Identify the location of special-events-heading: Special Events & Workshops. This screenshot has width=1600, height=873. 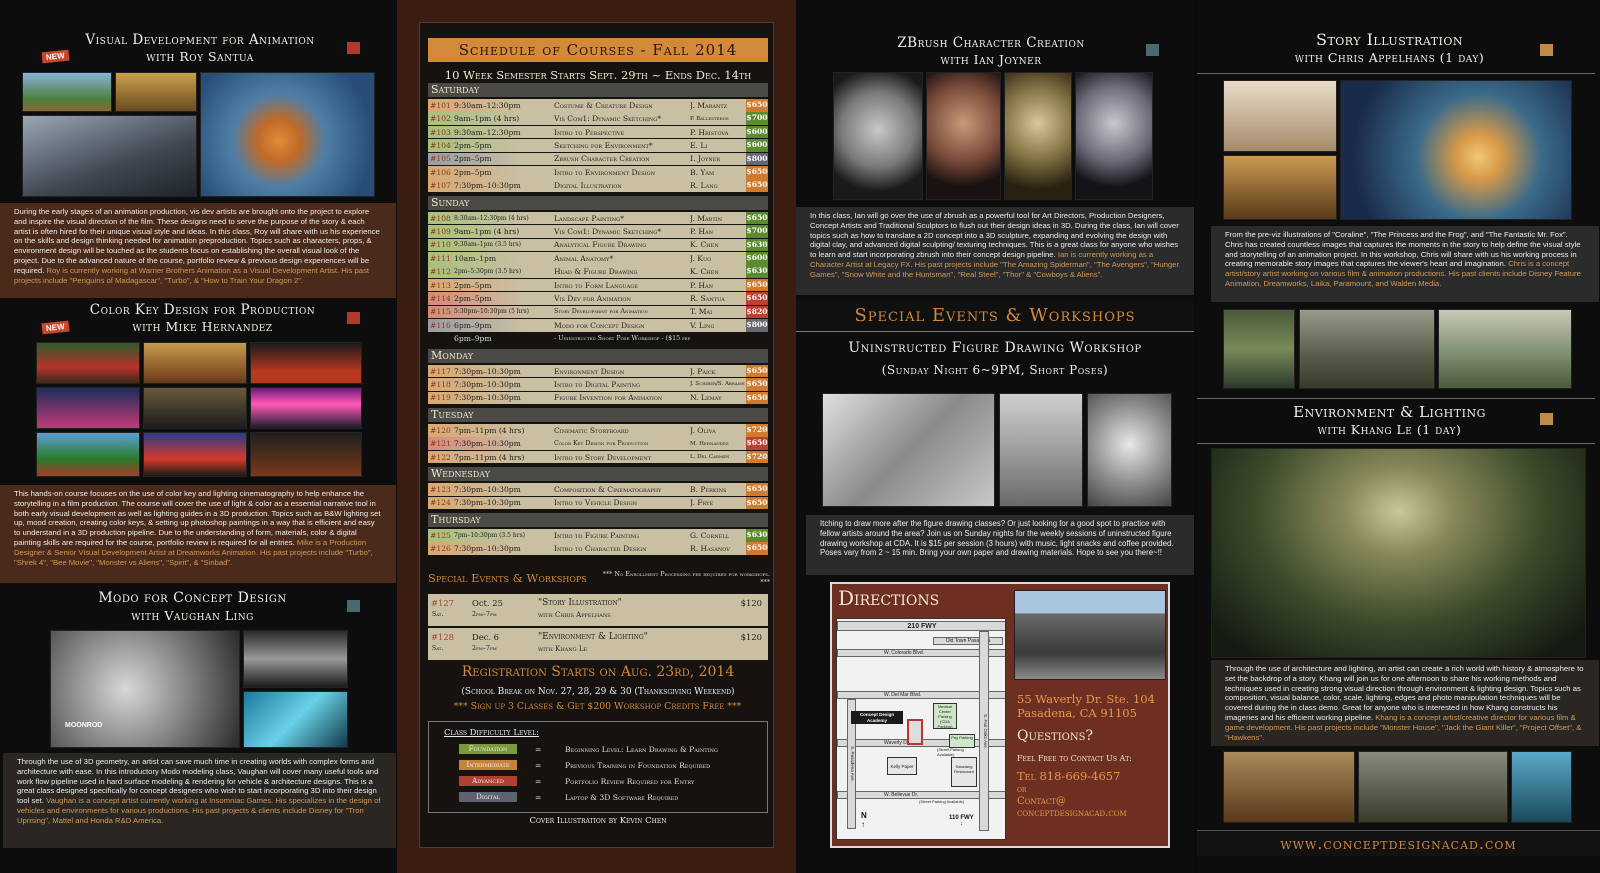
(995, 316).